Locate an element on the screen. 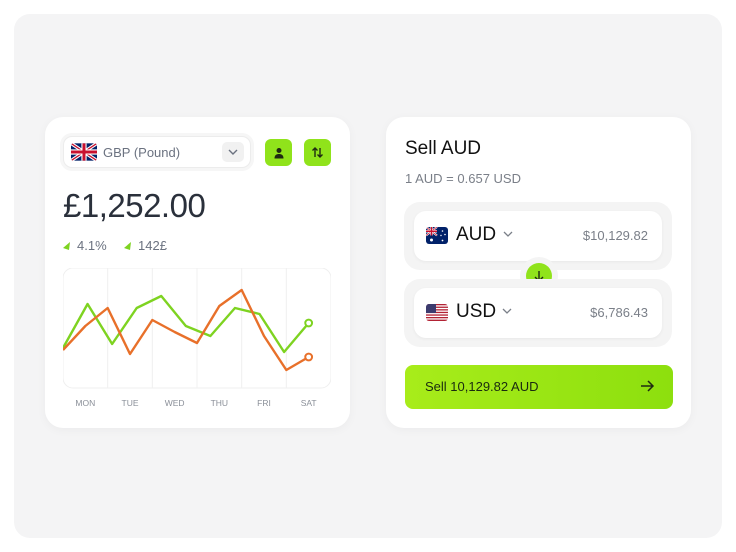 The image size is (736, 552). chart-x-tick-label: WED is located at coordinates (175, 403).